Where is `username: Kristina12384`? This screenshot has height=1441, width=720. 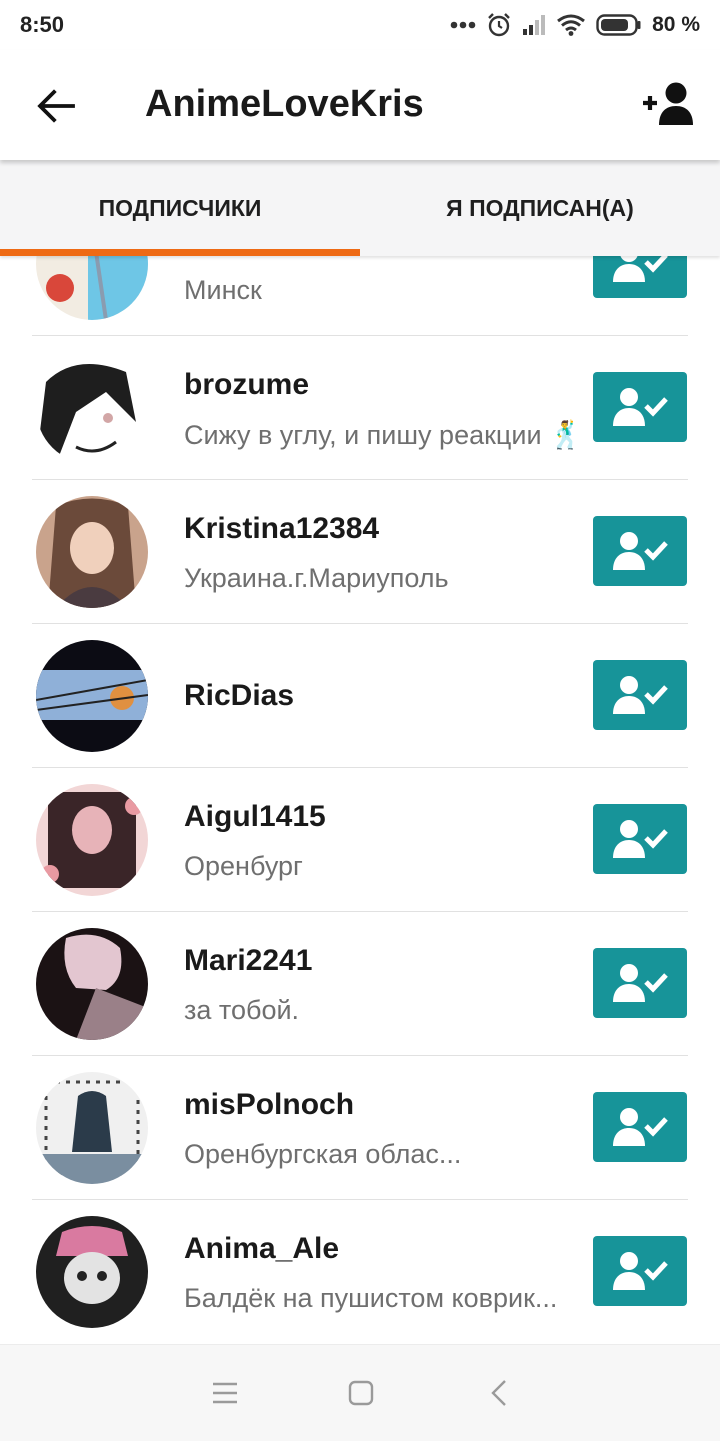 username: Kristina12384 is located at coordinates (282, 528).